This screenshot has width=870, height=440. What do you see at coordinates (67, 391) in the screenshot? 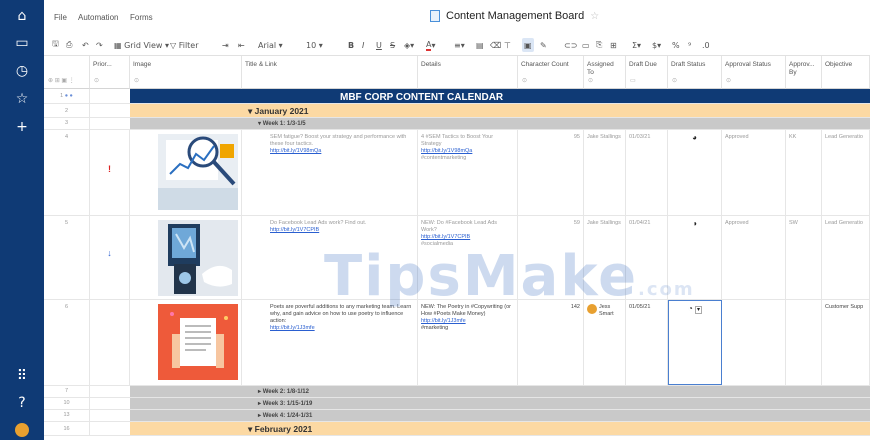
I see `row-number: 7` at bounding box center [67, 391].